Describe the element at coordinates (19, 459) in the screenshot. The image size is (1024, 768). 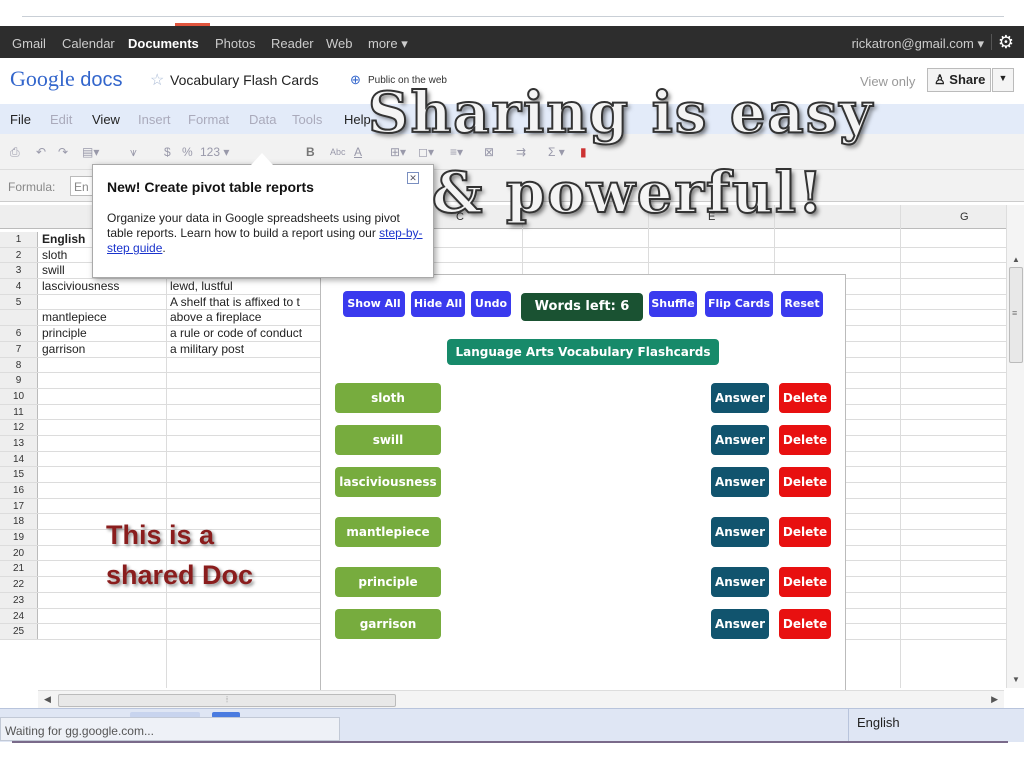
I see `row-number: 14` at that location.